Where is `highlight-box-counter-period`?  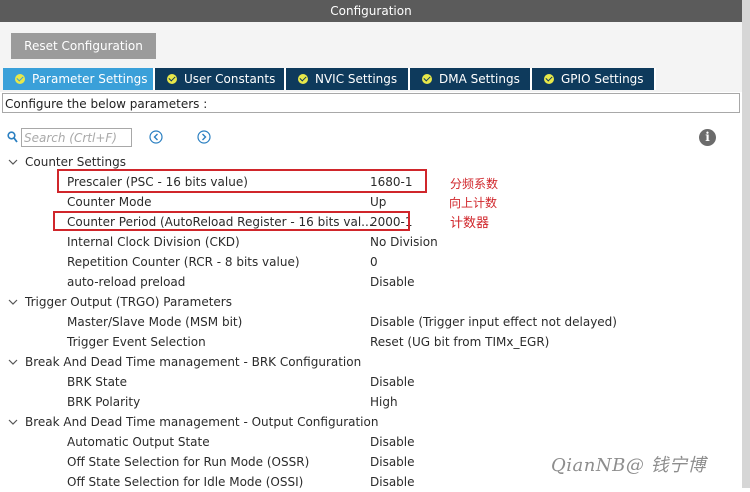 highlight-box-counter-period is located at coordinates (231, 221).